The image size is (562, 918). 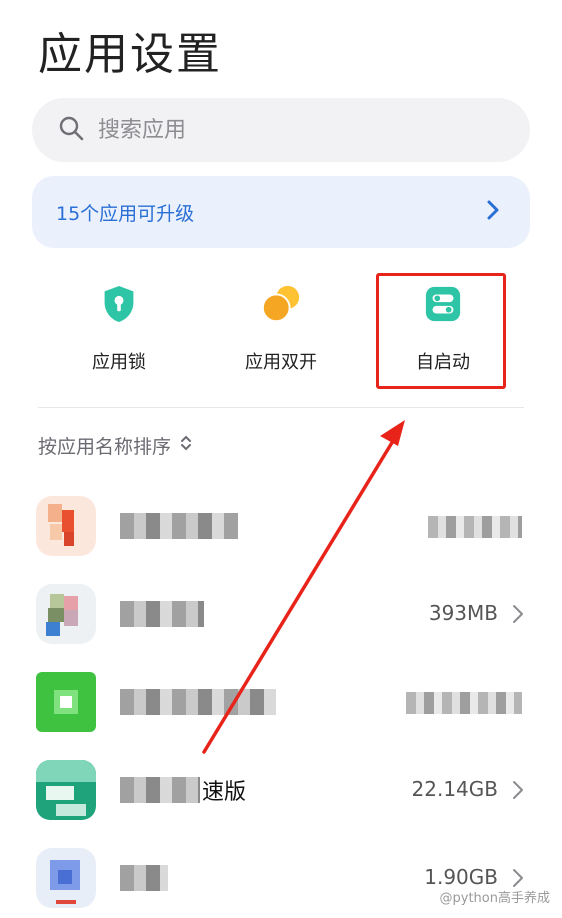 I want to click on shortcut-auto-start: 自启动, so click(x=443, y=328).